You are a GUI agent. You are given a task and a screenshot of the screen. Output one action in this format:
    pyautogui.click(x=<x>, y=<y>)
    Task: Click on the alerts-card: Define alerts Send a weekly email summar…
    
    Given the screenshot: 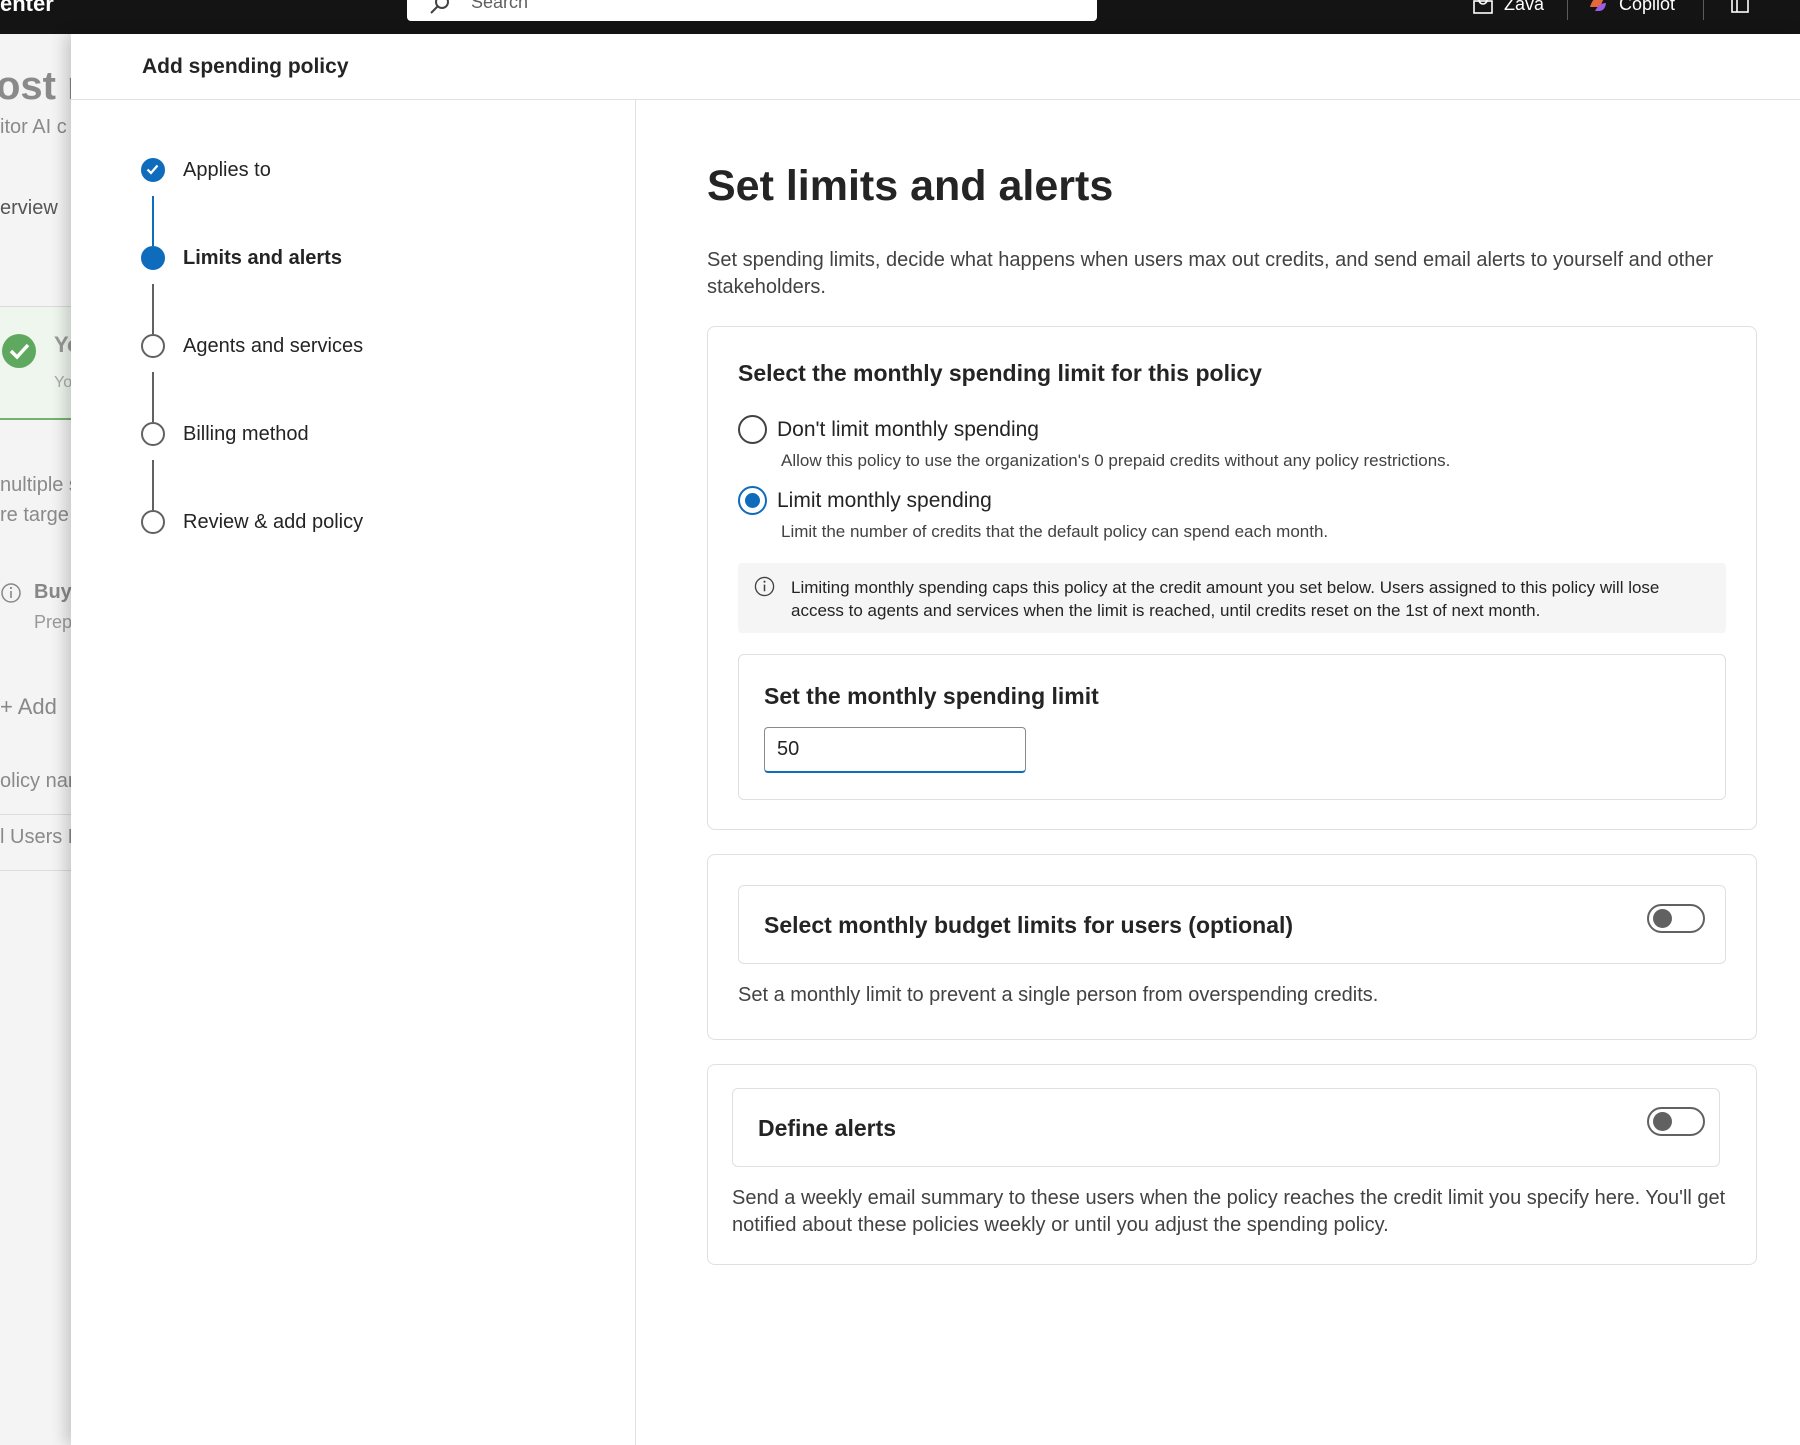 What is the action you would take?
    pyautogui.click(x=1232, y=1164)
    